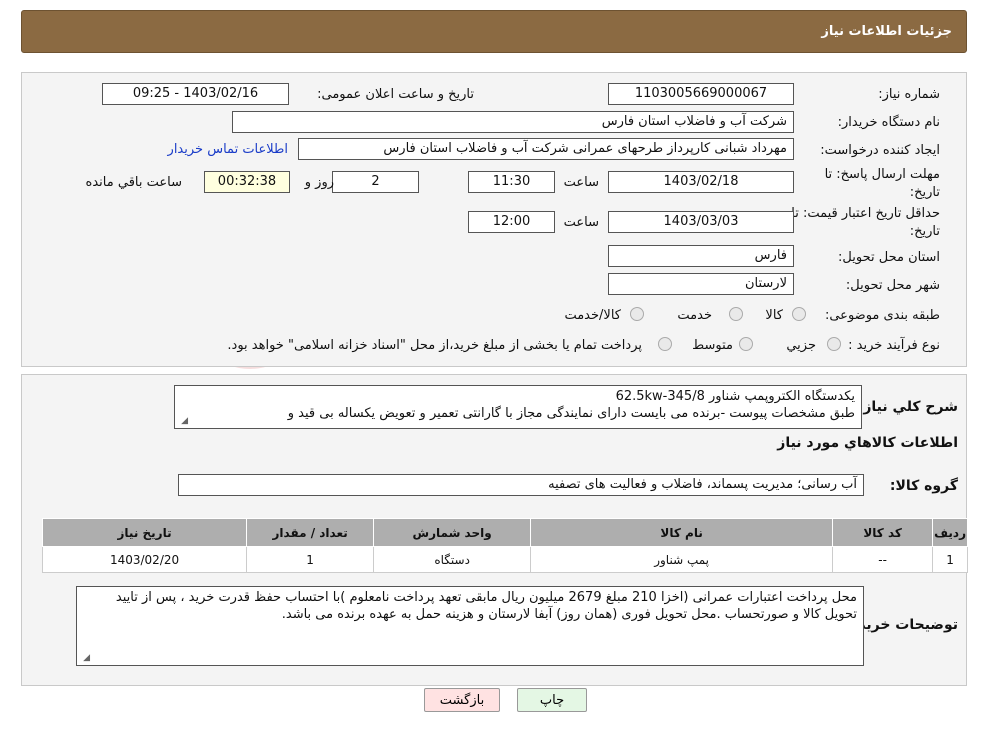  I want to click on category-option-goods-service: کالا/خدمت, so click(592, 315).